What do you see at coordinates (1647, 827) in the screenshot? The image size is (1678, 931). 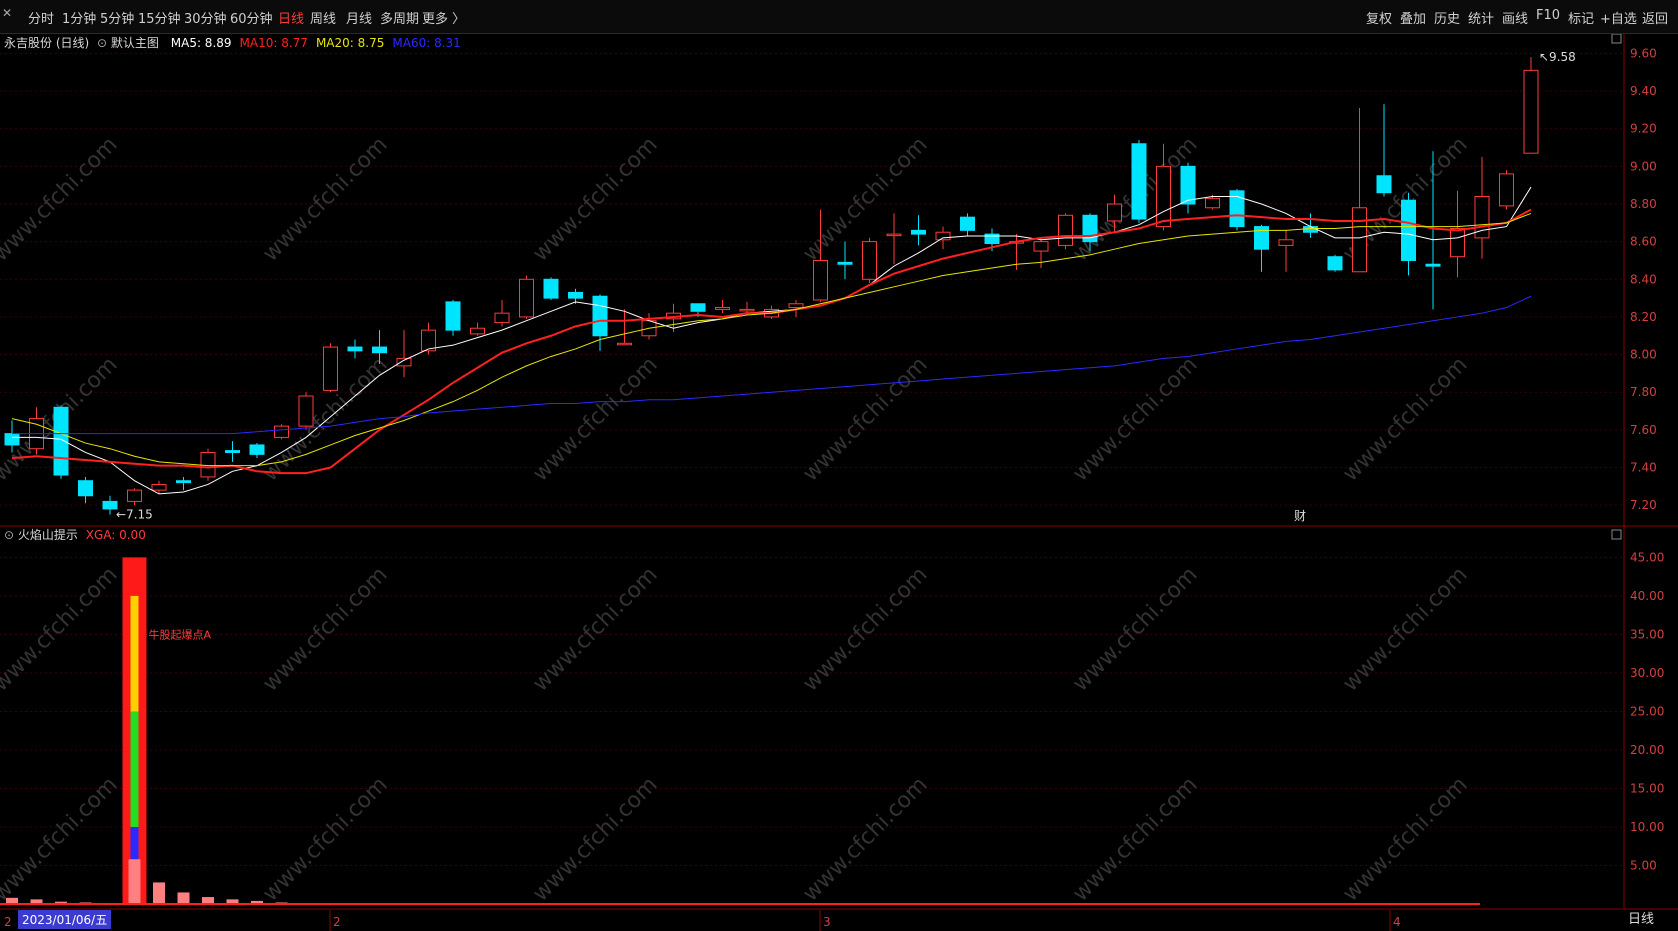 I see `sub-y-tick: 10.00` at bounding box center [1647, 827].